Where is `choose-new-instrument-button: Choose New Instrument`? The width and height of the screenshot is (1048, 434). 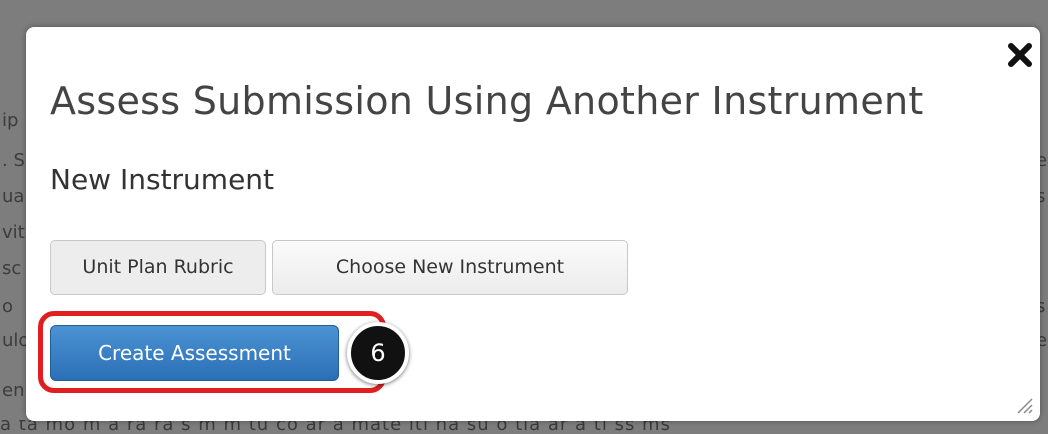
choose-new-instrument-button: Choose New Instrument is located at coordinates (450, 267).